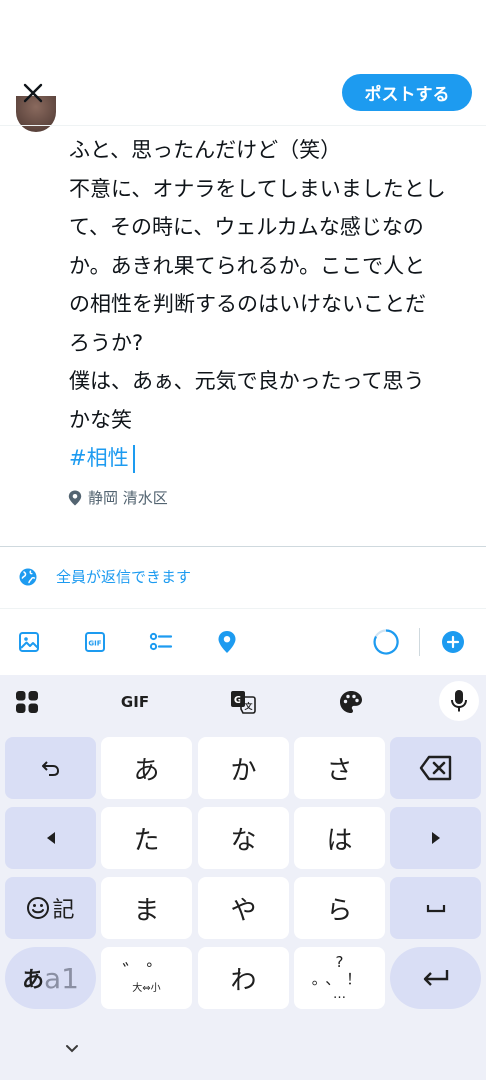 This screenshot has width=486, height=1080. I want to click on gif-icon: GIF, so click(95, 642).